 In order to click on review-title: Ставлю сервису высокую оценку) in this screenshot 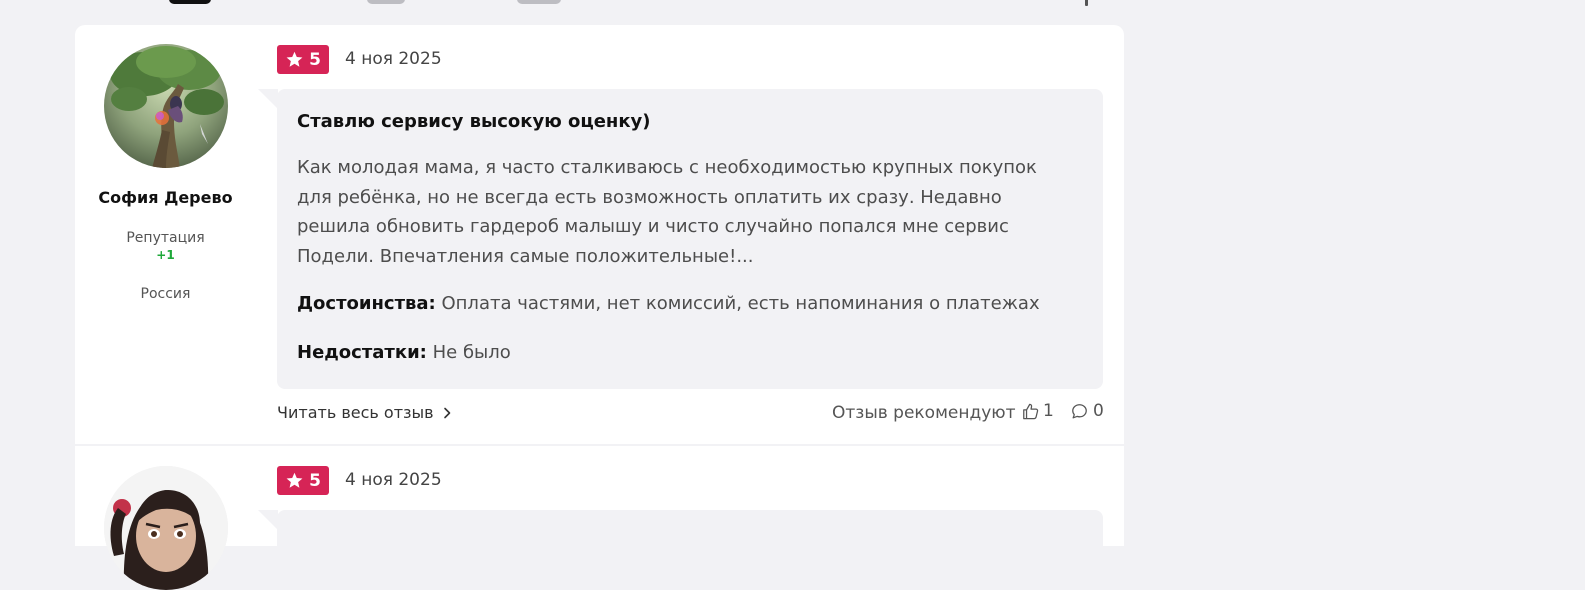, I will do `click(474, 121)`.